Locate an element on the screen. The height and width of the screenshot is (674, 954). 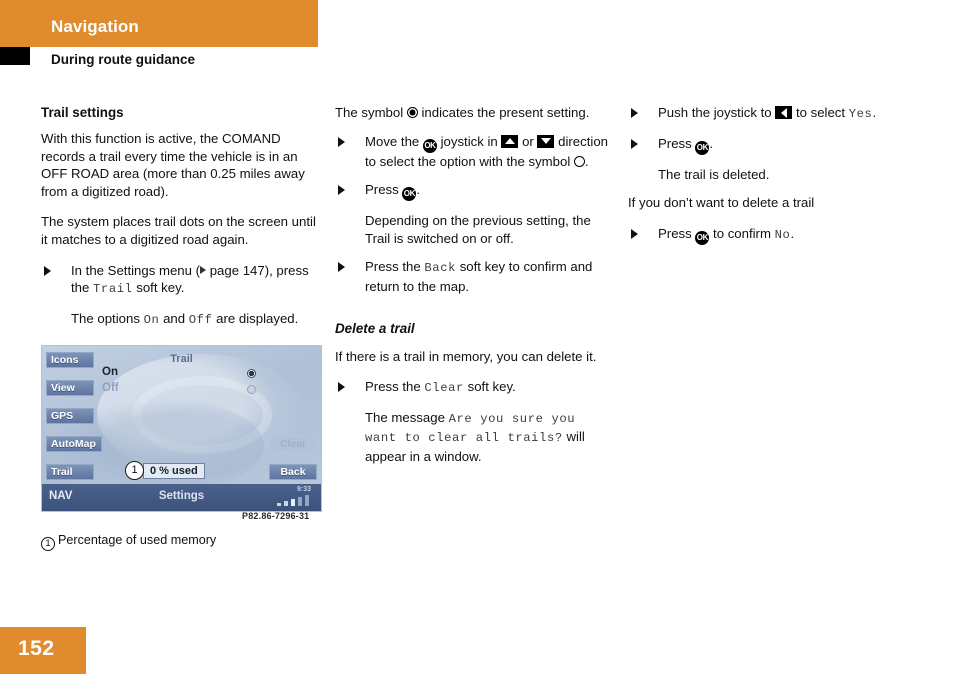
figure-softkey-view: View is located at coordinates (70, 388).